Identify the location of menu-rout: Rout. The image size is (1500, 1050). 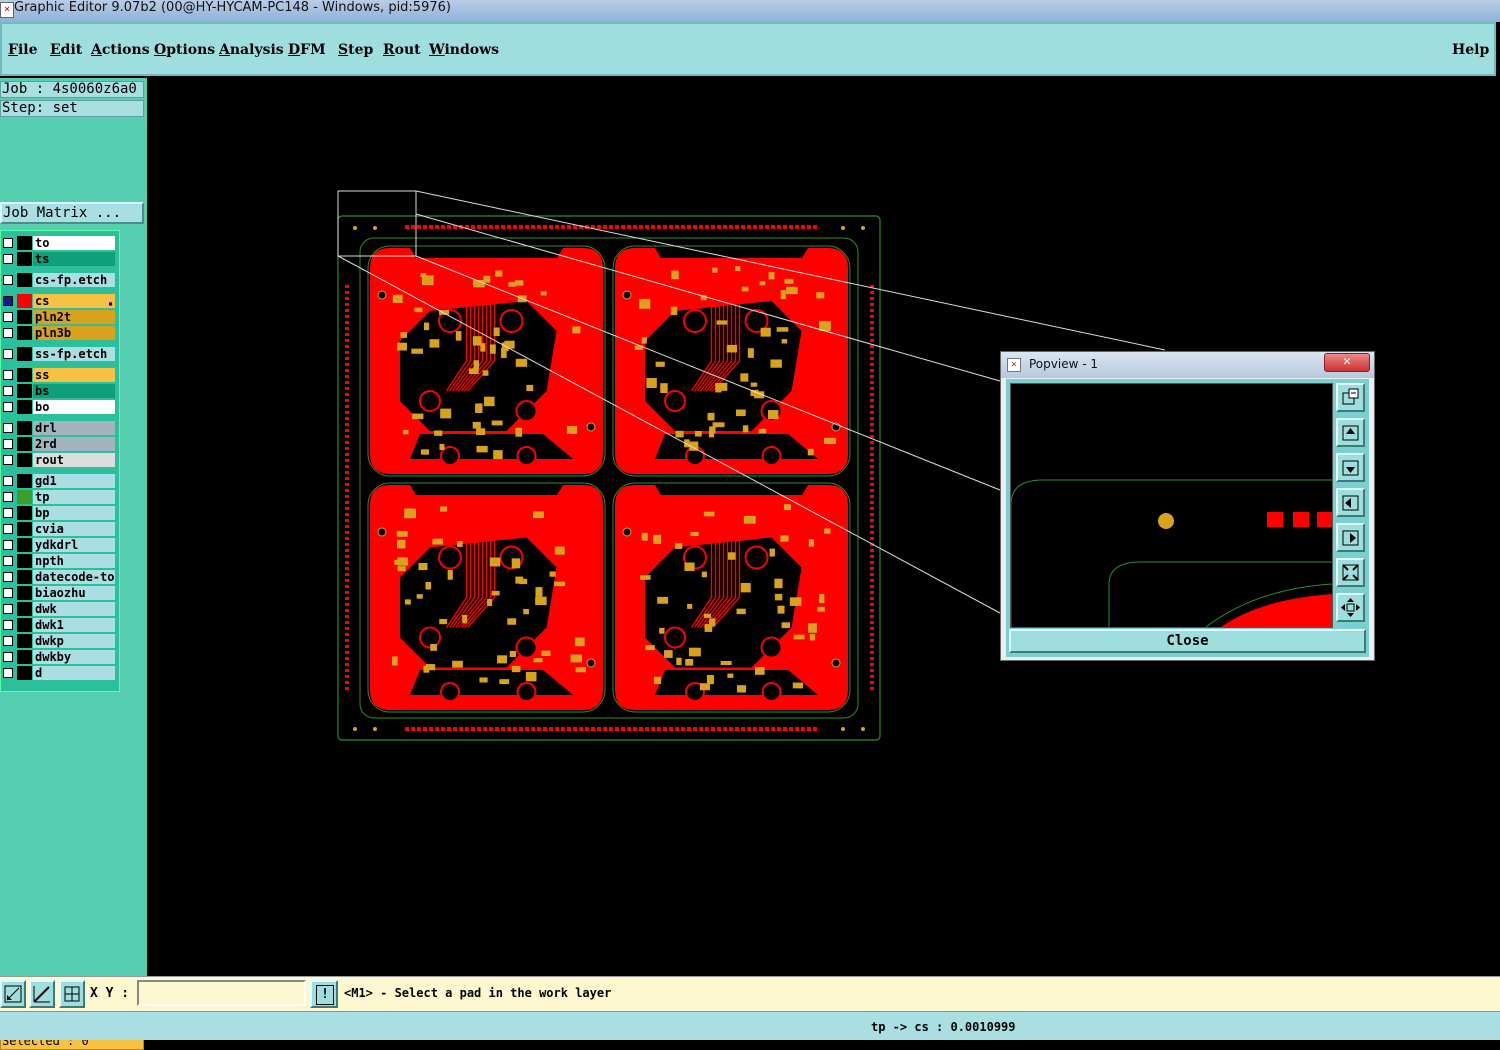
(402, 50).